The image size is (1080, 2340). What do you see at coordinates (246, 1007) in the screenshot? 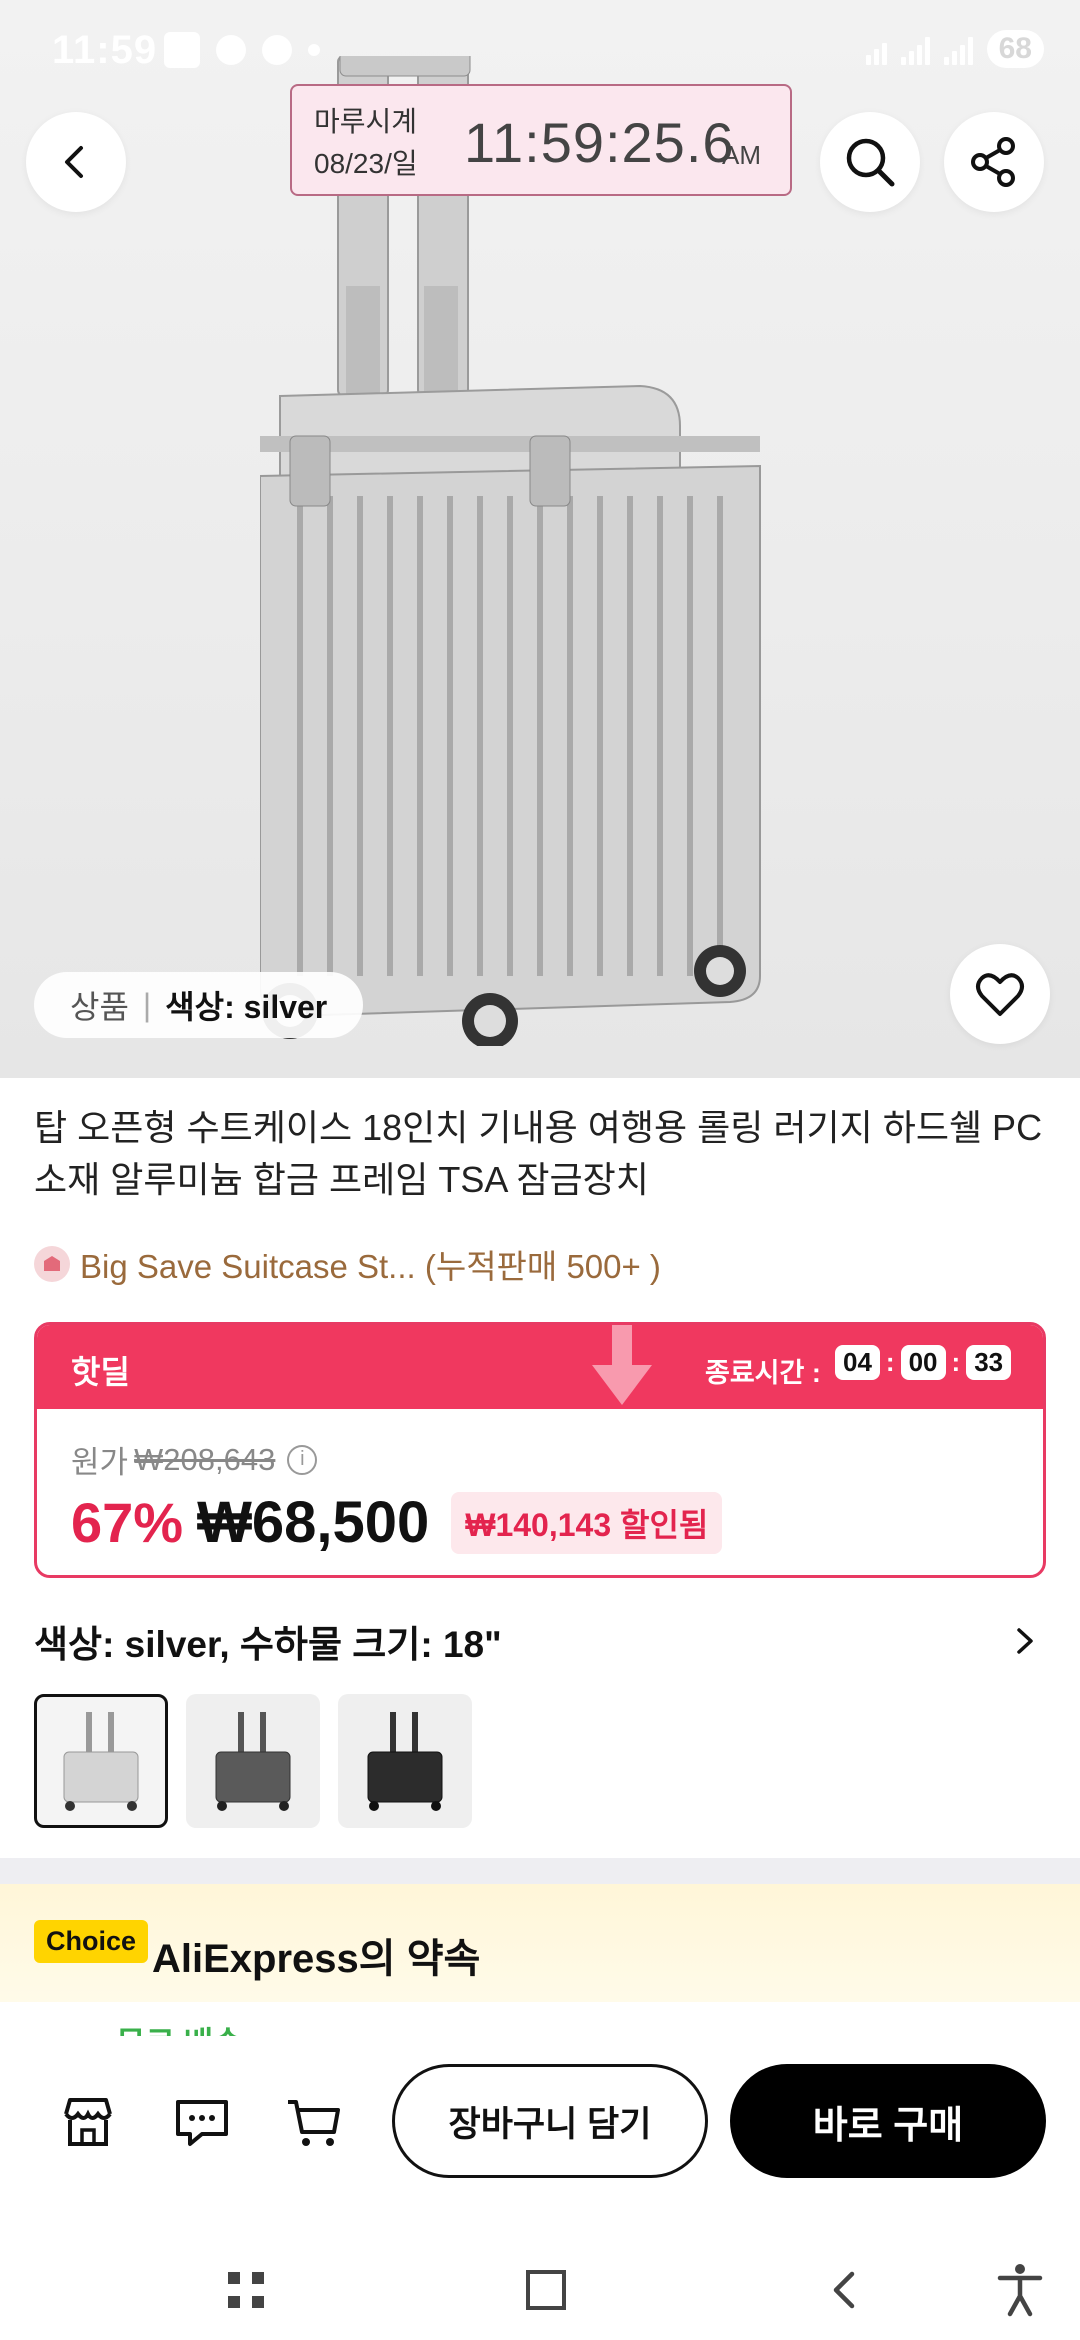
I see `chip-selected-variant: 색상: silver` at bounding box center [246, 1007].